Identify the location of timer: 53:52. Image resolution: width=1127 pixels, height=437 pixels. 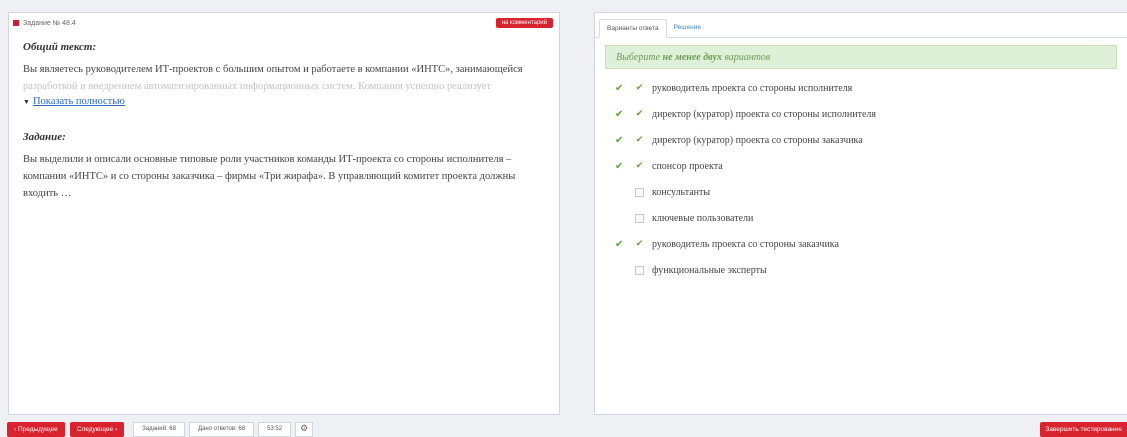
(275, 429).